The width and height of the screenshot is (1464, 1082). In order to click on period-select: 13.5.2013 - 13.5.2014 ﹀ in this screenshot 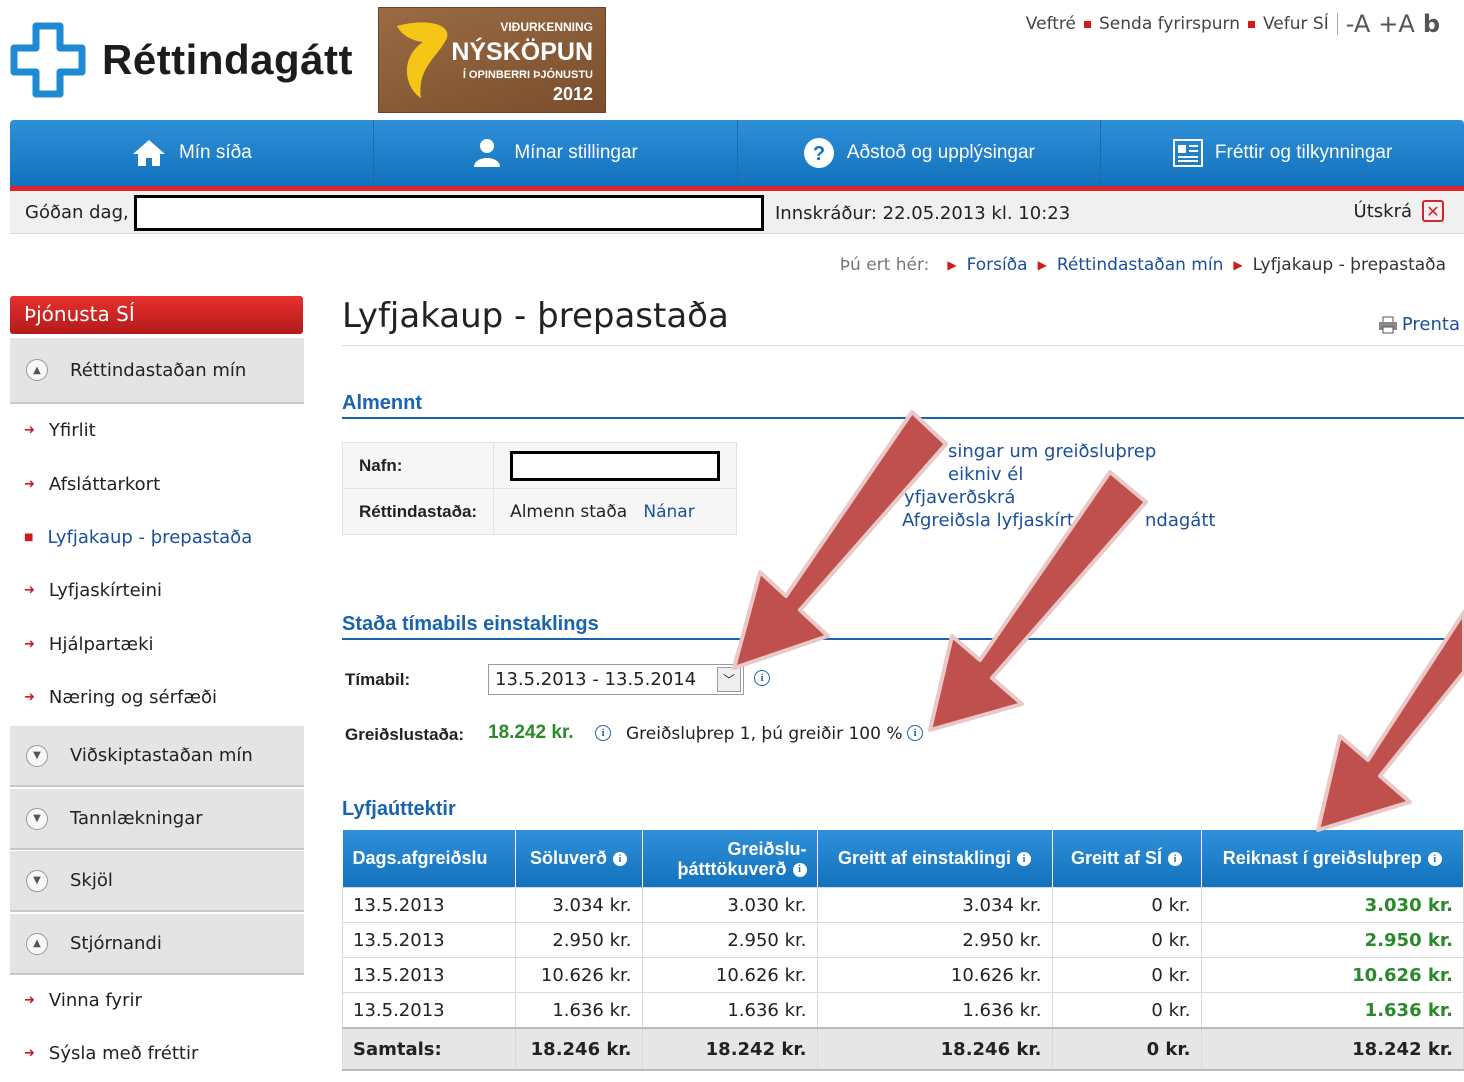, I will do `click(616, 679)`.